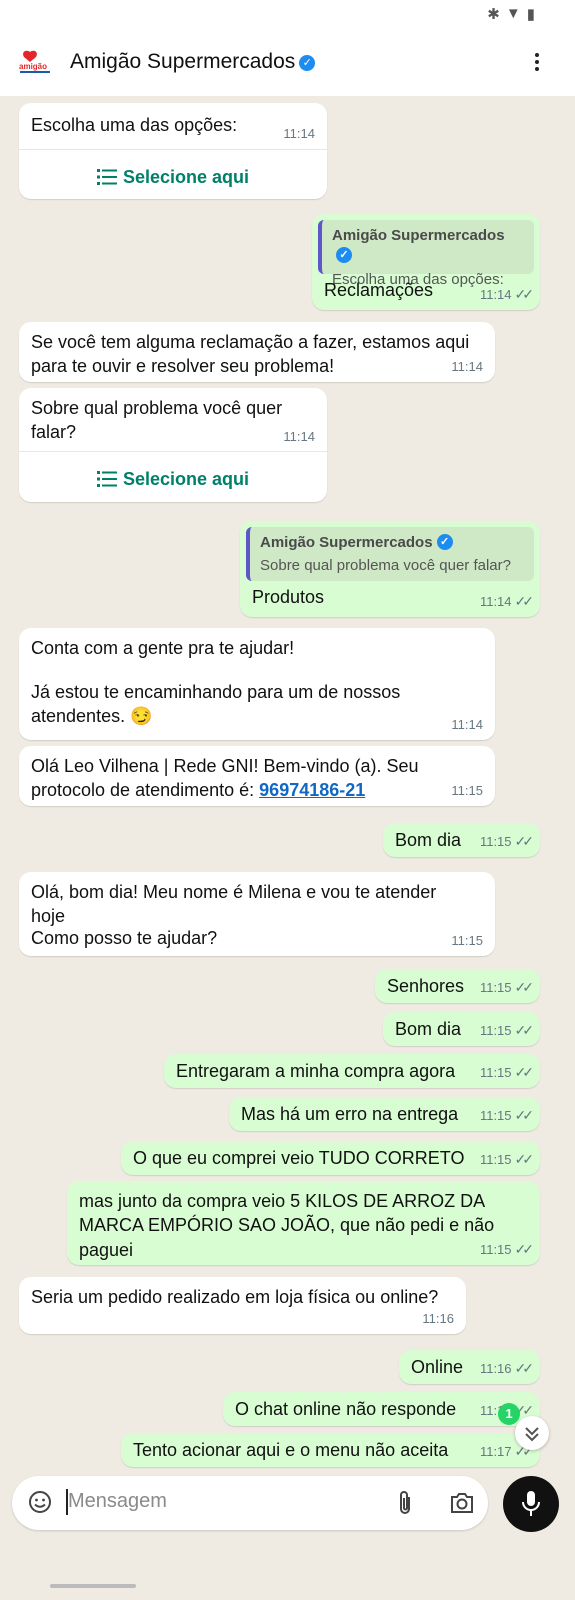 The width and height of the screenshot is (575, 1600). Describe the element at coordinates (507, 1368) in the screenshot. I see `message-time: 11:16 ✓✓` at that location.